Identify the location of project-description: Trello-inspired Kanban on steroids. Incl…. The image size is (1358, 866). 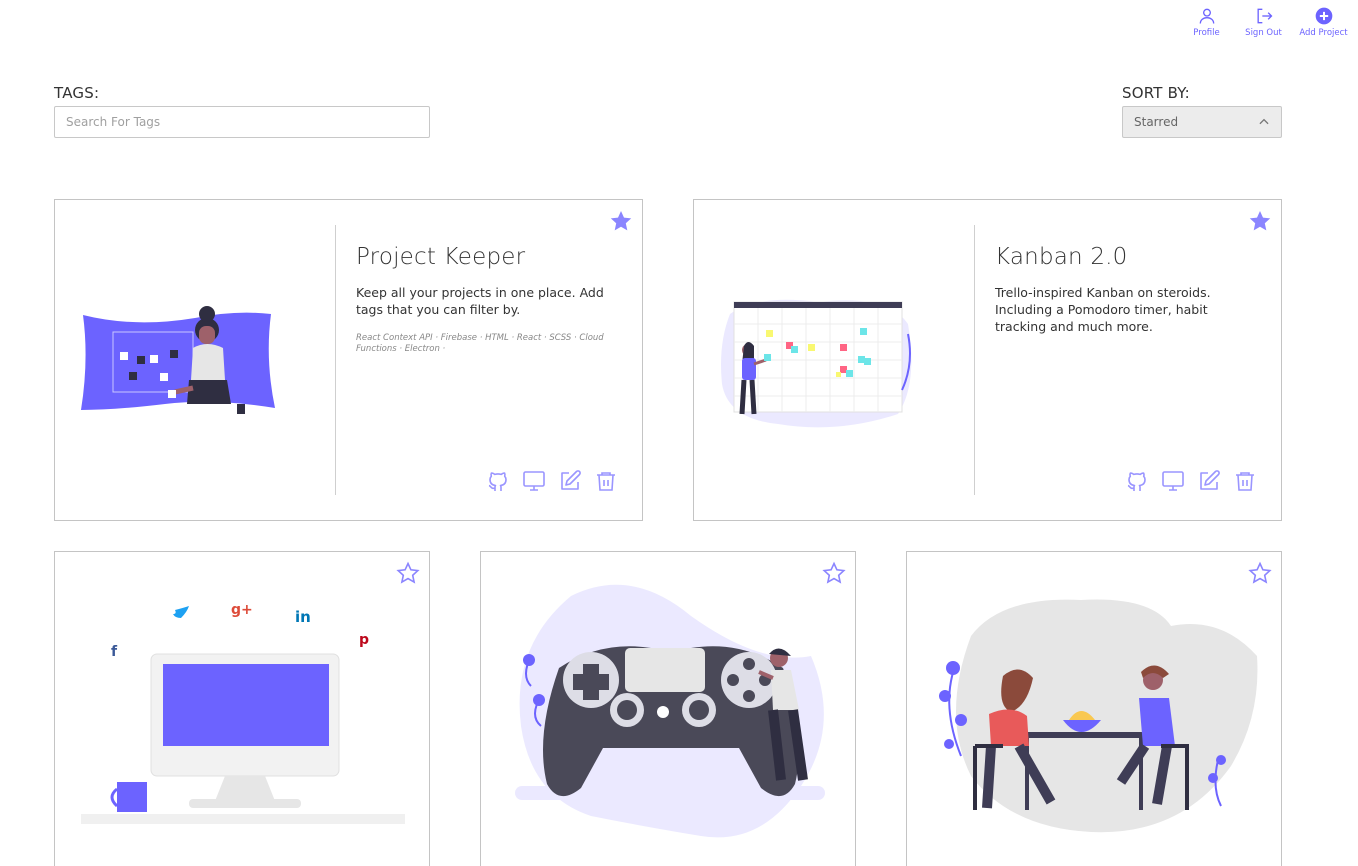
(1103, 309).